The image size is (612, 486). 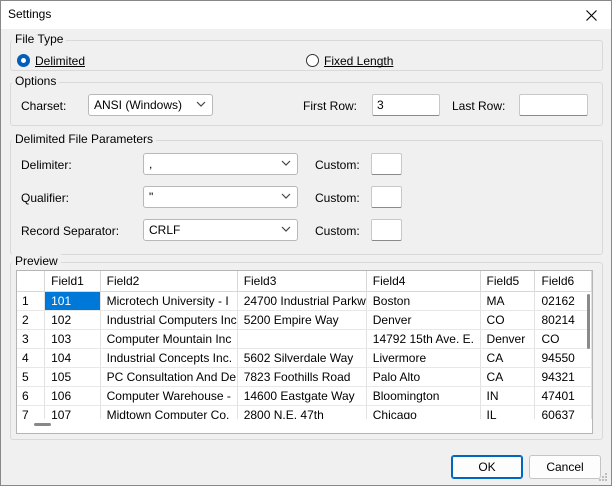 I want to click on first-row-input: 3, so click(x=406, y=105).